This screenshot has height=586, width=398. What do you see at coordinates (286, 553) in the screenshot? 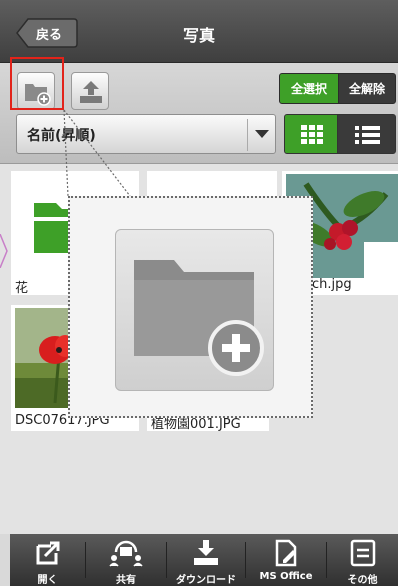
I see `ms-office-icon` at bounding box center [286, 553].